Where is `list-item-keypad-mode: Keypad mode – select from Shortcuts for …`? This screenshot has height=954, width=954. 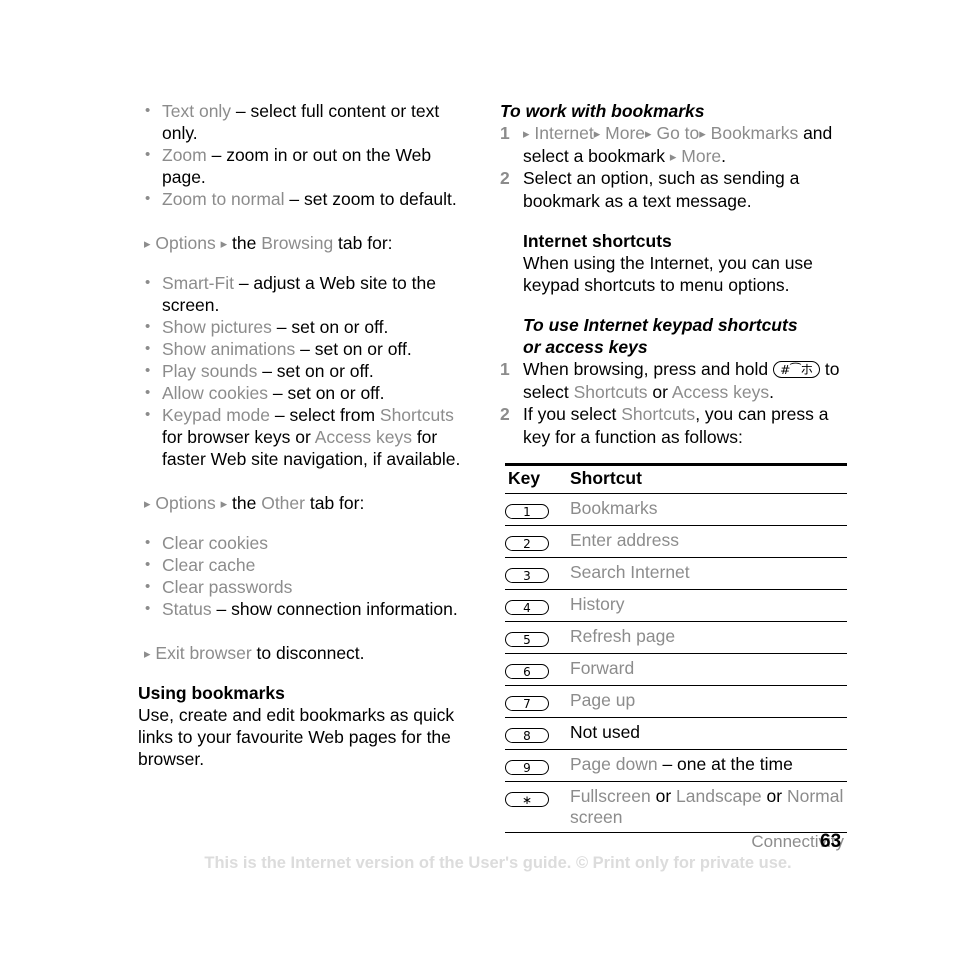 list-item-keypad-mode: Keypad mode – select from Shortcuts for … is located at coordinates (303, 437).